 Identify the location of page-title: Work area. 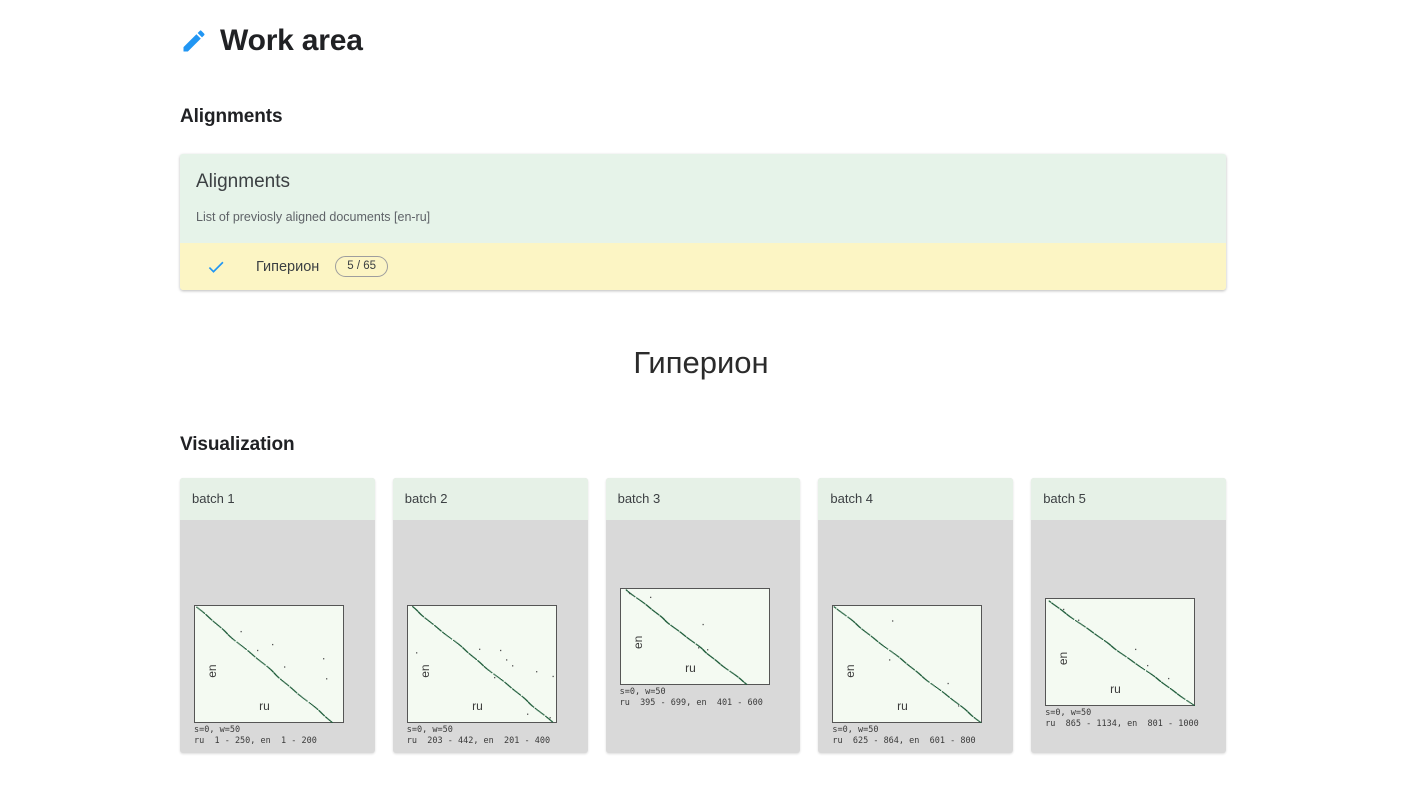
(291, 40).